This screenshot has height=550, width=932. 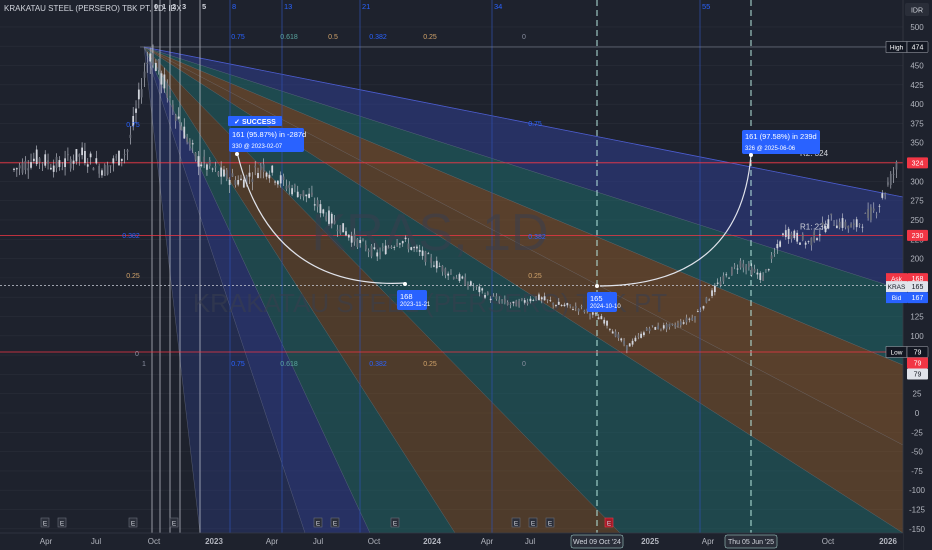 I want to click on y-tick-label: -75, so click(x=917, y=471).